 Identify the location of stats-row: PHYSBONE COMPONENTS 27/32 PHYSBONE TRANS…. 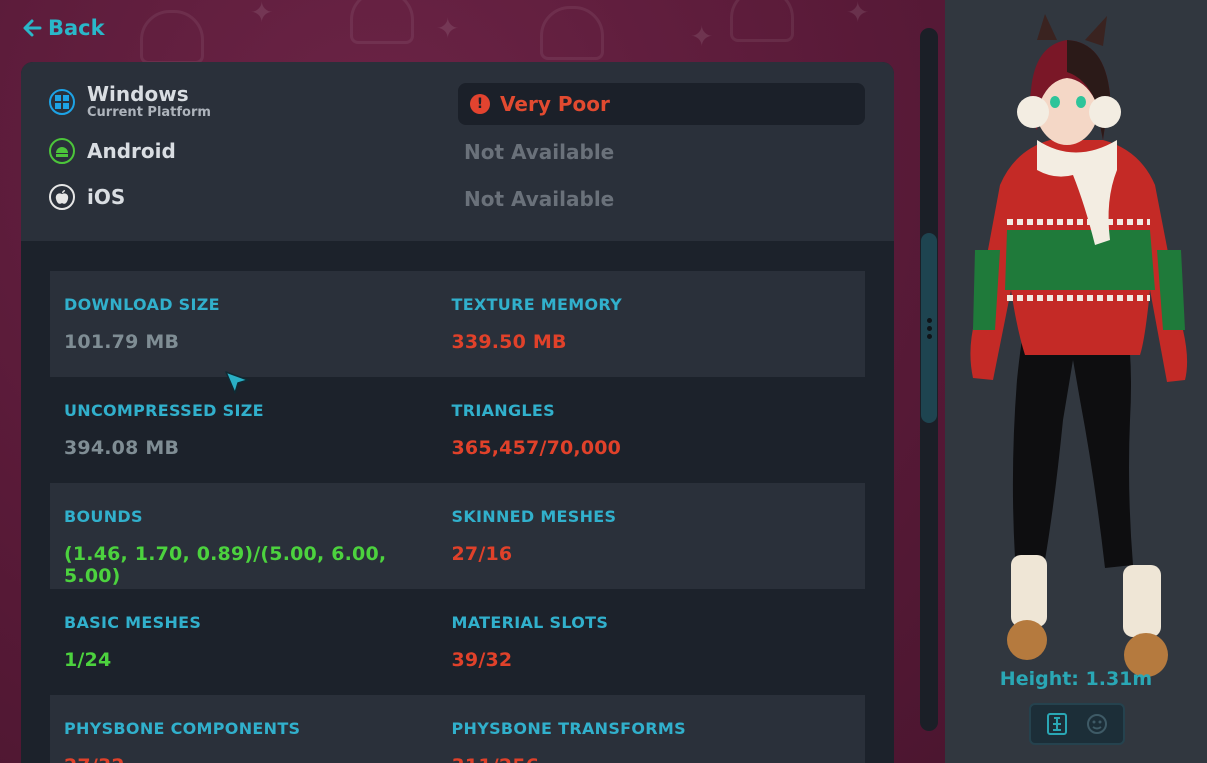
(457, 729).